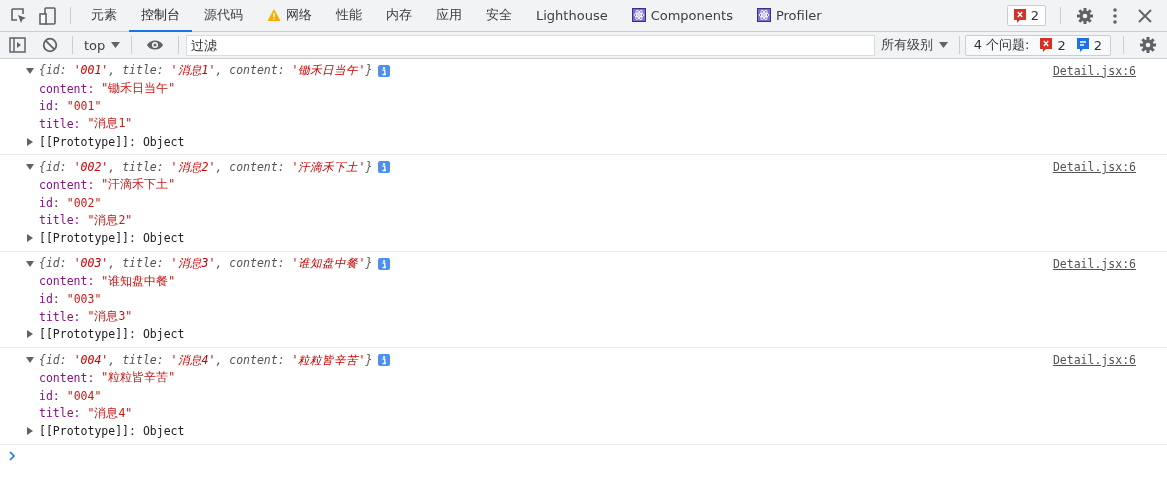 This screenshot has width=1167, height=499. I want to click on object-preview: {id: '001', title: '消息1', content: '锄禾日当午'}, so click(206, 71).